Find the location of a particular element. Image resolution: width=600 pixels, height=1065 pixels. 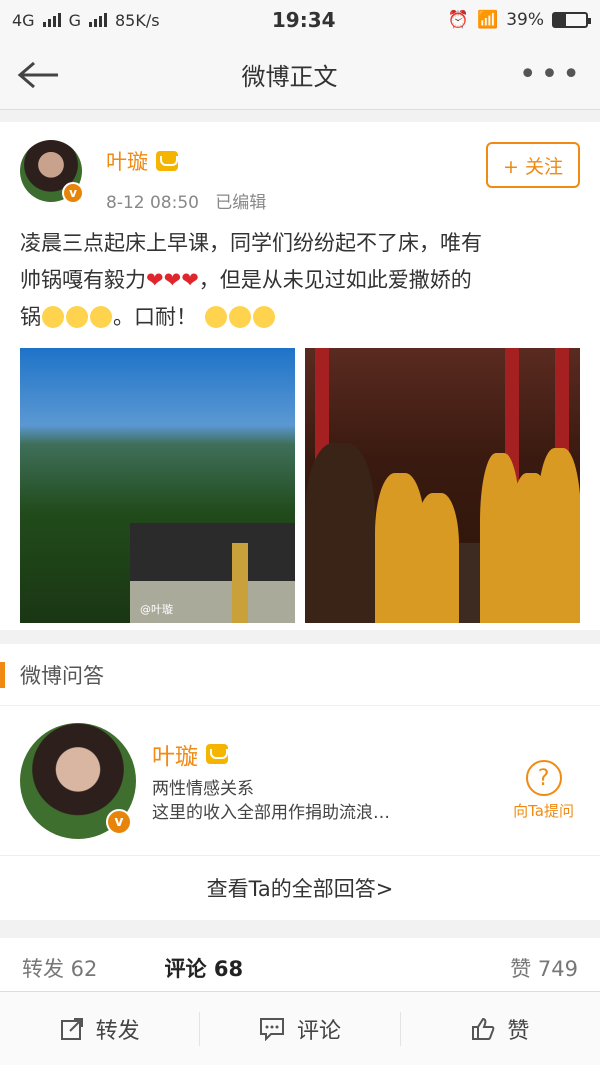

question-icon: ? is located at coordinates (543, 778).